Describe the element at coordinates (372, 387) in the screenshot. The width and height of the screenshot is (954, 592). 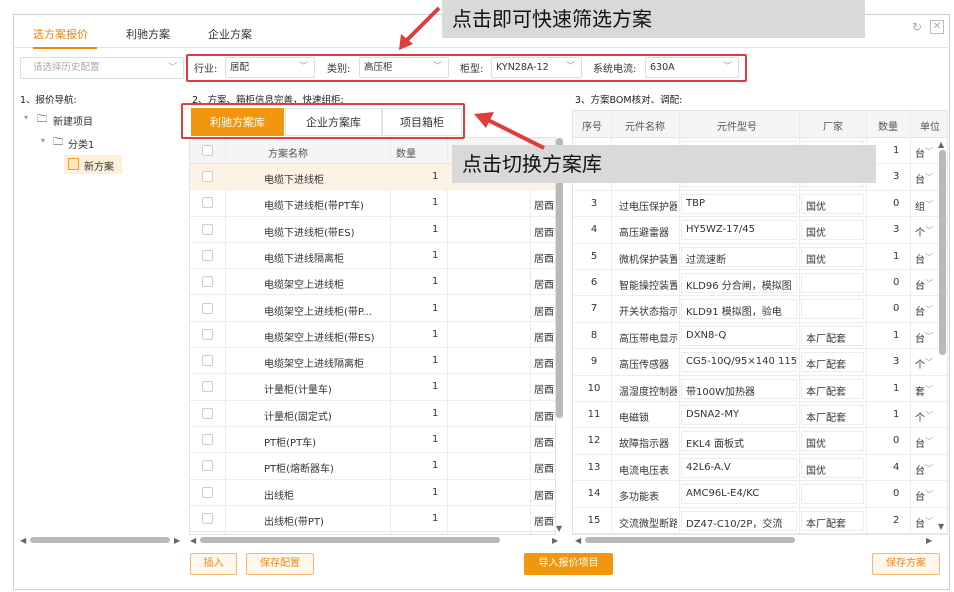
I see `table-row: 计量柜(计量车) 1 居酉` at that location.